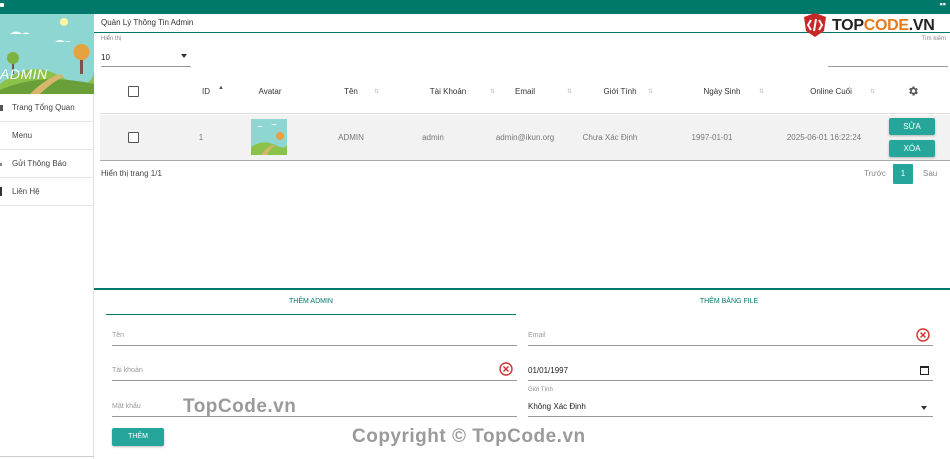 The image size is (950, 459). What do you see at coordinates (903, 174) in the screenshot?
I see `pager-page-1: 1` at bounding box center [903, 174].